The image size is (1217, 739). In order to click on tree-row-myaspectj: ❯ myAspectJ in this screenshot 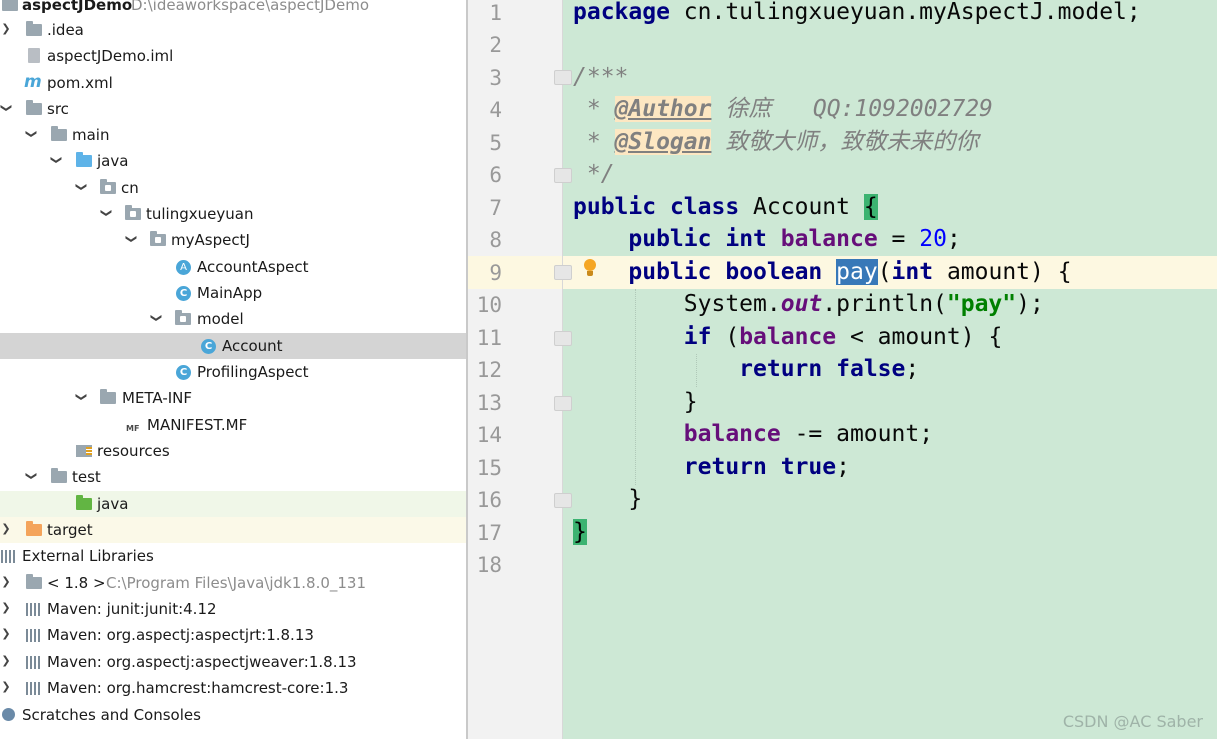, I will do `click(233, 240)`.